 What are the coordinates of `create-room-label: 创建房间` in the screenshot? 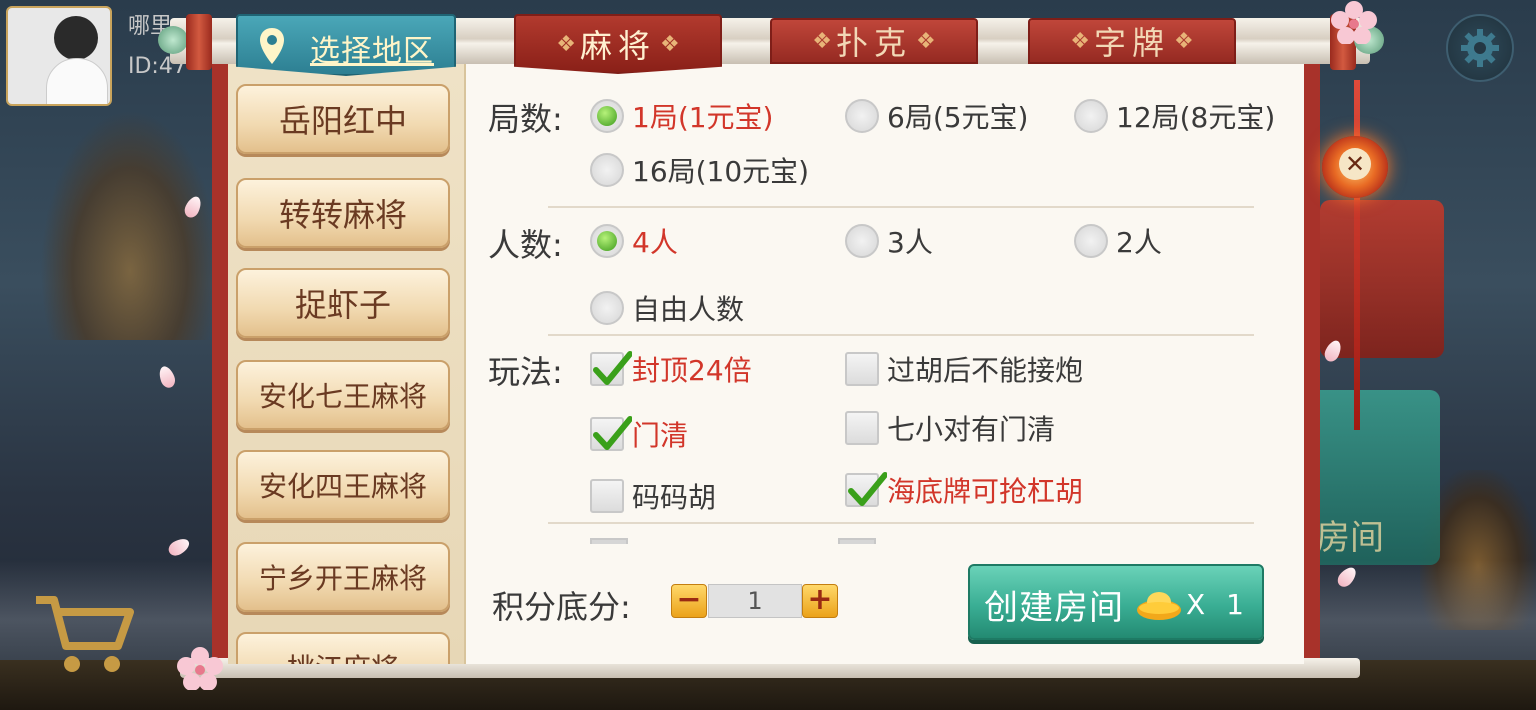 It's located at (1054, 608).